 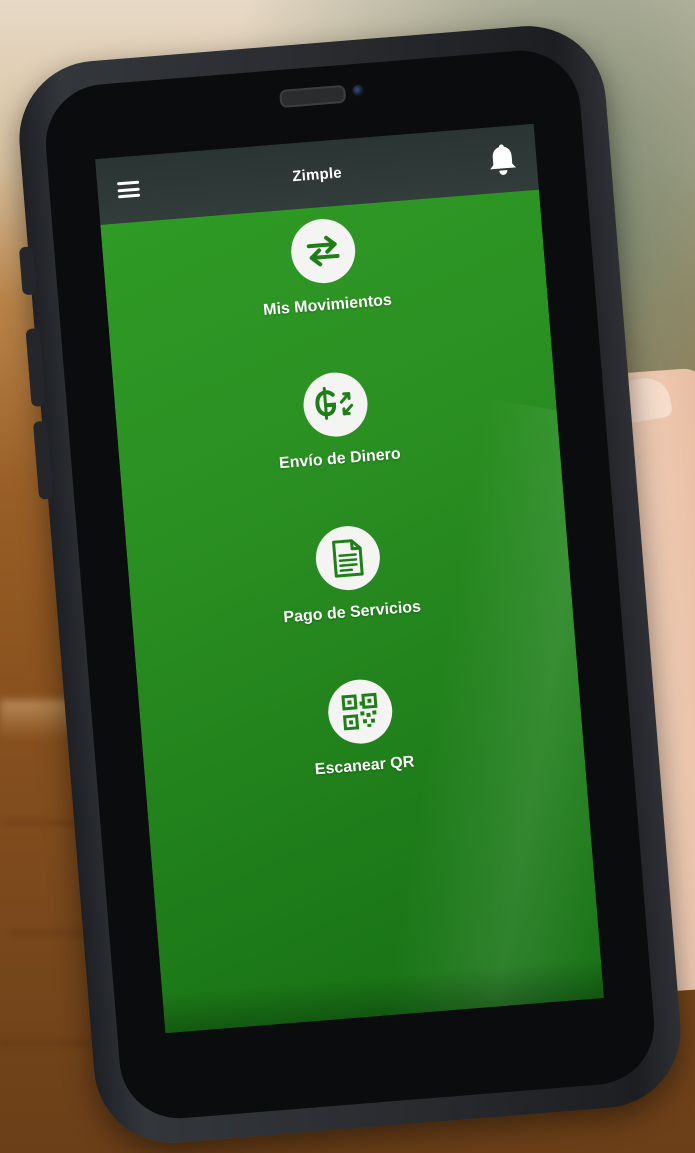 I want to click on action-mis-movimientos: Mis Movimientos, so click(x=324, y=267).